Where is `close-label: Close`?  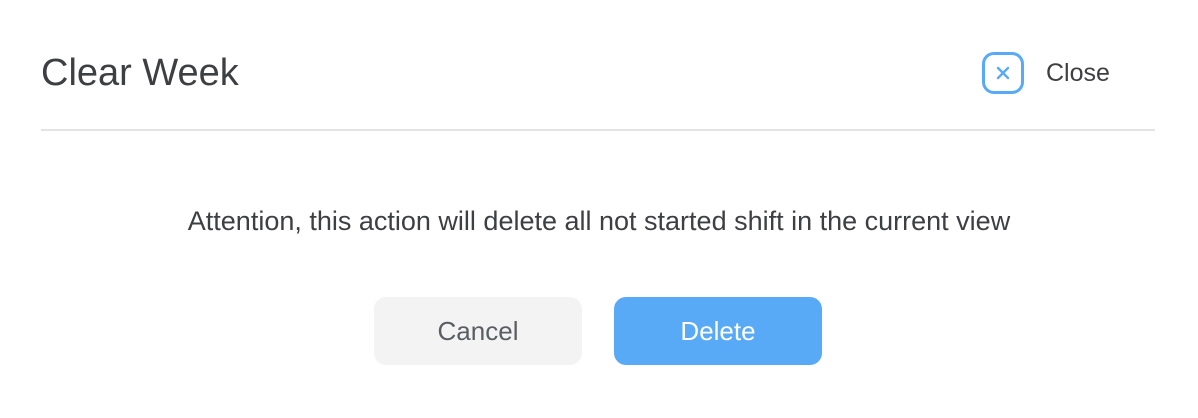 close-label: Close is located at coordinates (1078, 73).